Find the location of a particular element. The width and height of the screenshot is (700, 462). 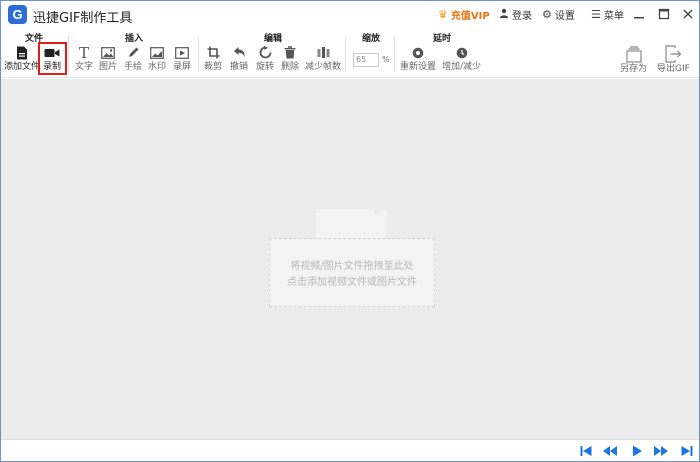

insert-text-label: 文字 is located at coordinates (84, 67).